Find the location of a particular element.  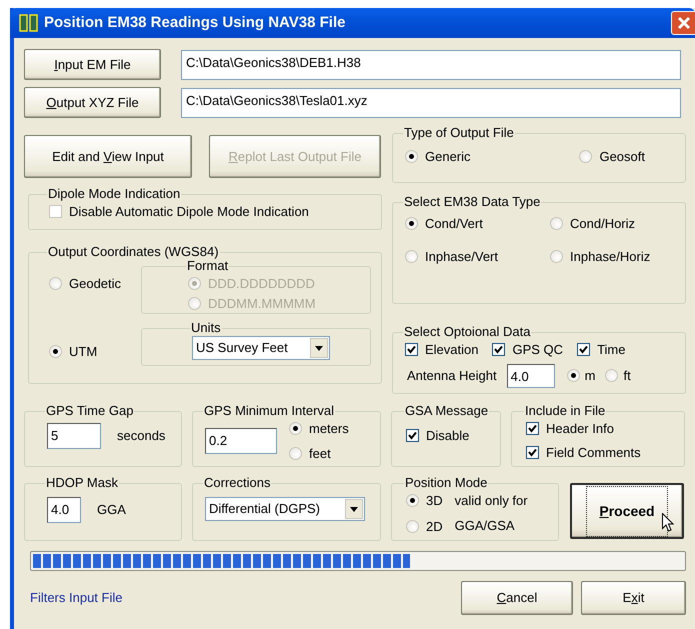

corrections-dropdown: Differential (DGPS) is located at coordinates (285, 509).